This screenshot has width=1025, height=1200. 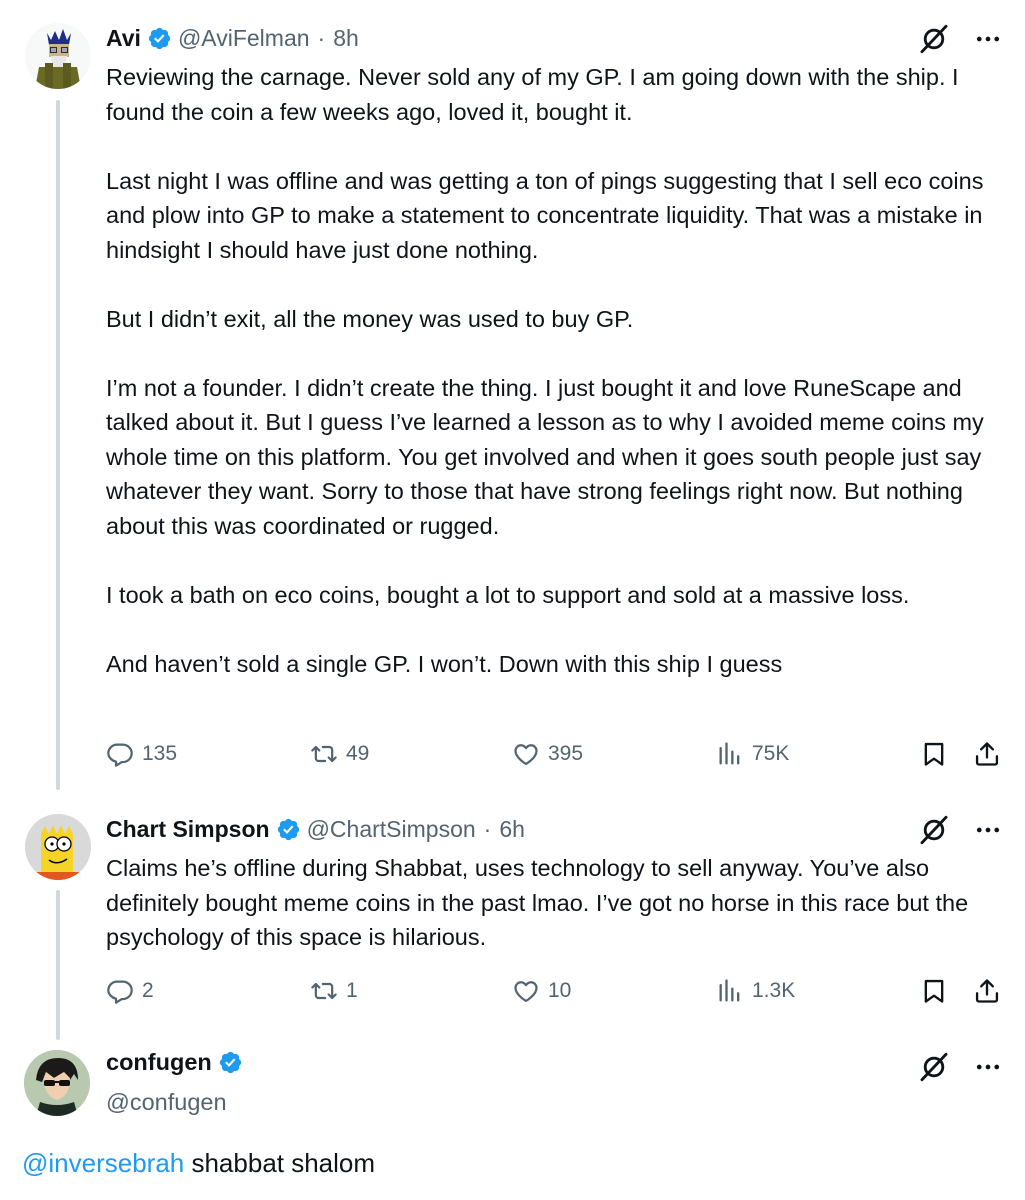 I want to click on avatar-pixel-wizard-icon, so click(x=58, y=56).